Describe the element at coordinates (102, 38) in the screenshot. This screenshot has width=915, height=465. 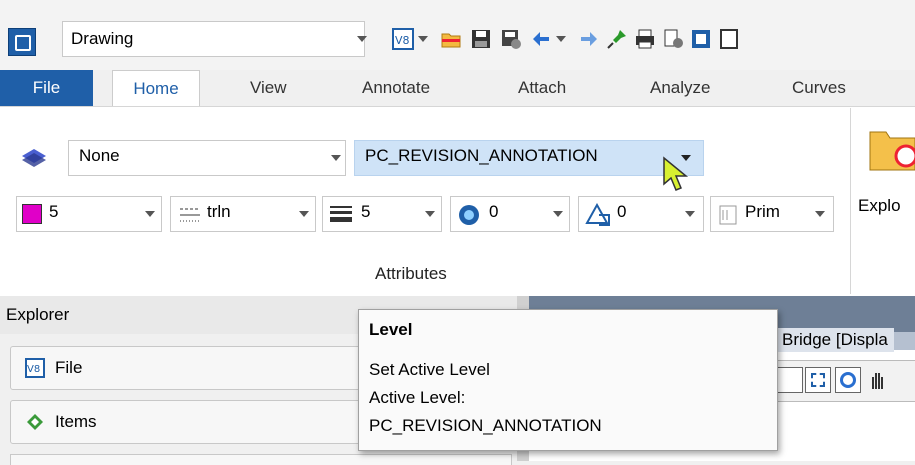
I see `workflow-value: Drawing` at that location.